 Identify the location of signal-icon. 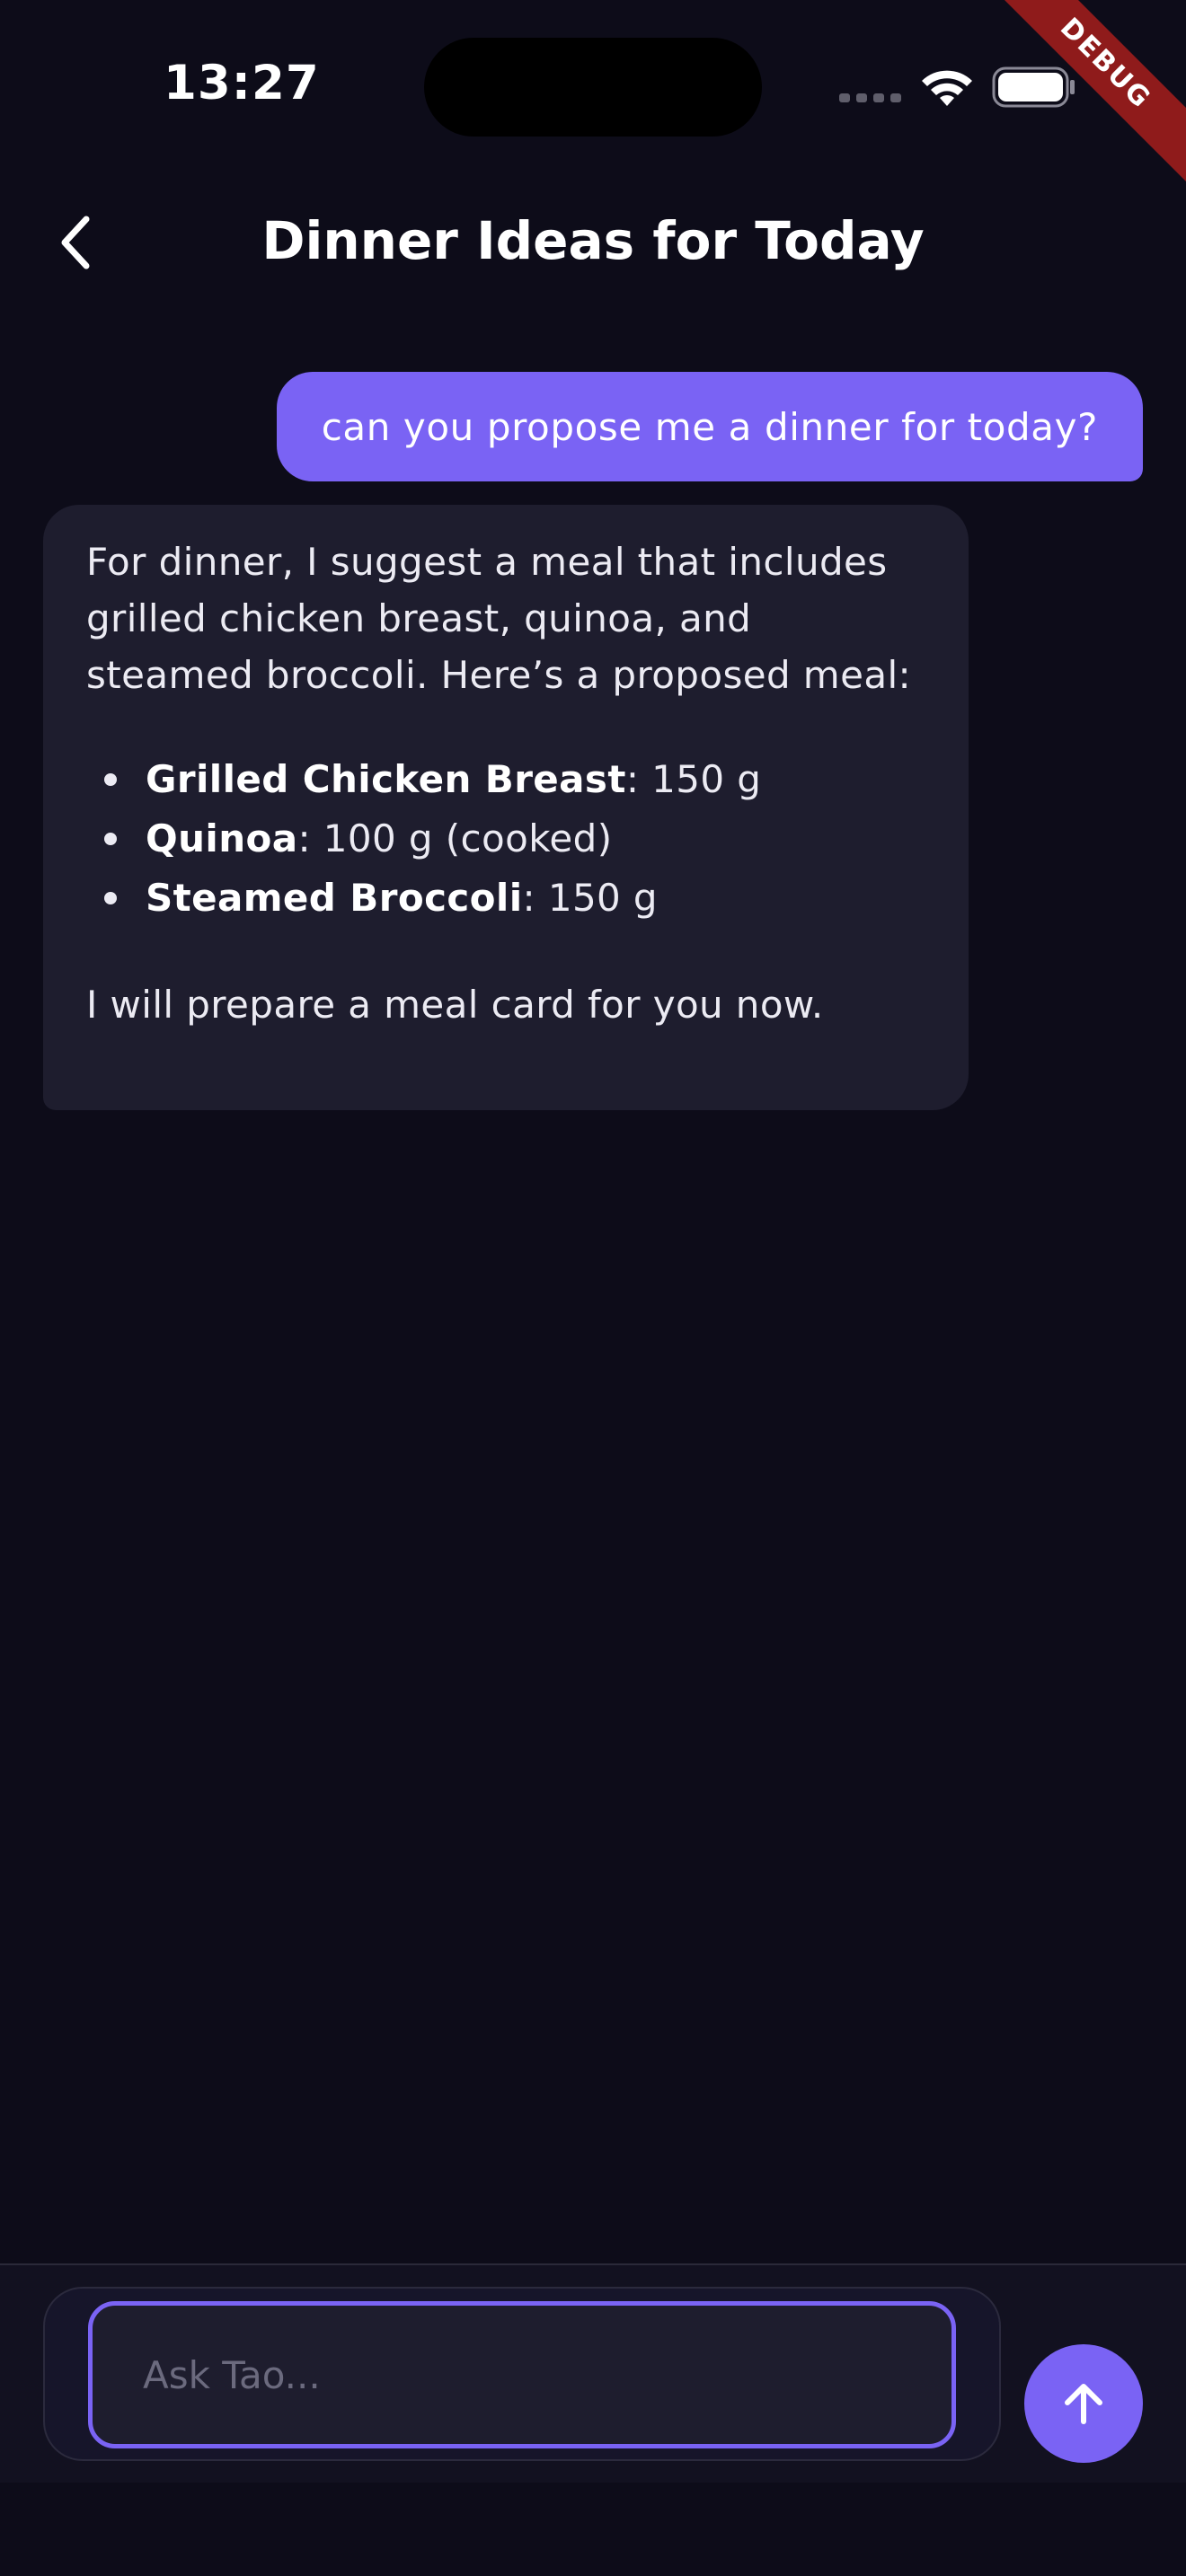
(870, 97).